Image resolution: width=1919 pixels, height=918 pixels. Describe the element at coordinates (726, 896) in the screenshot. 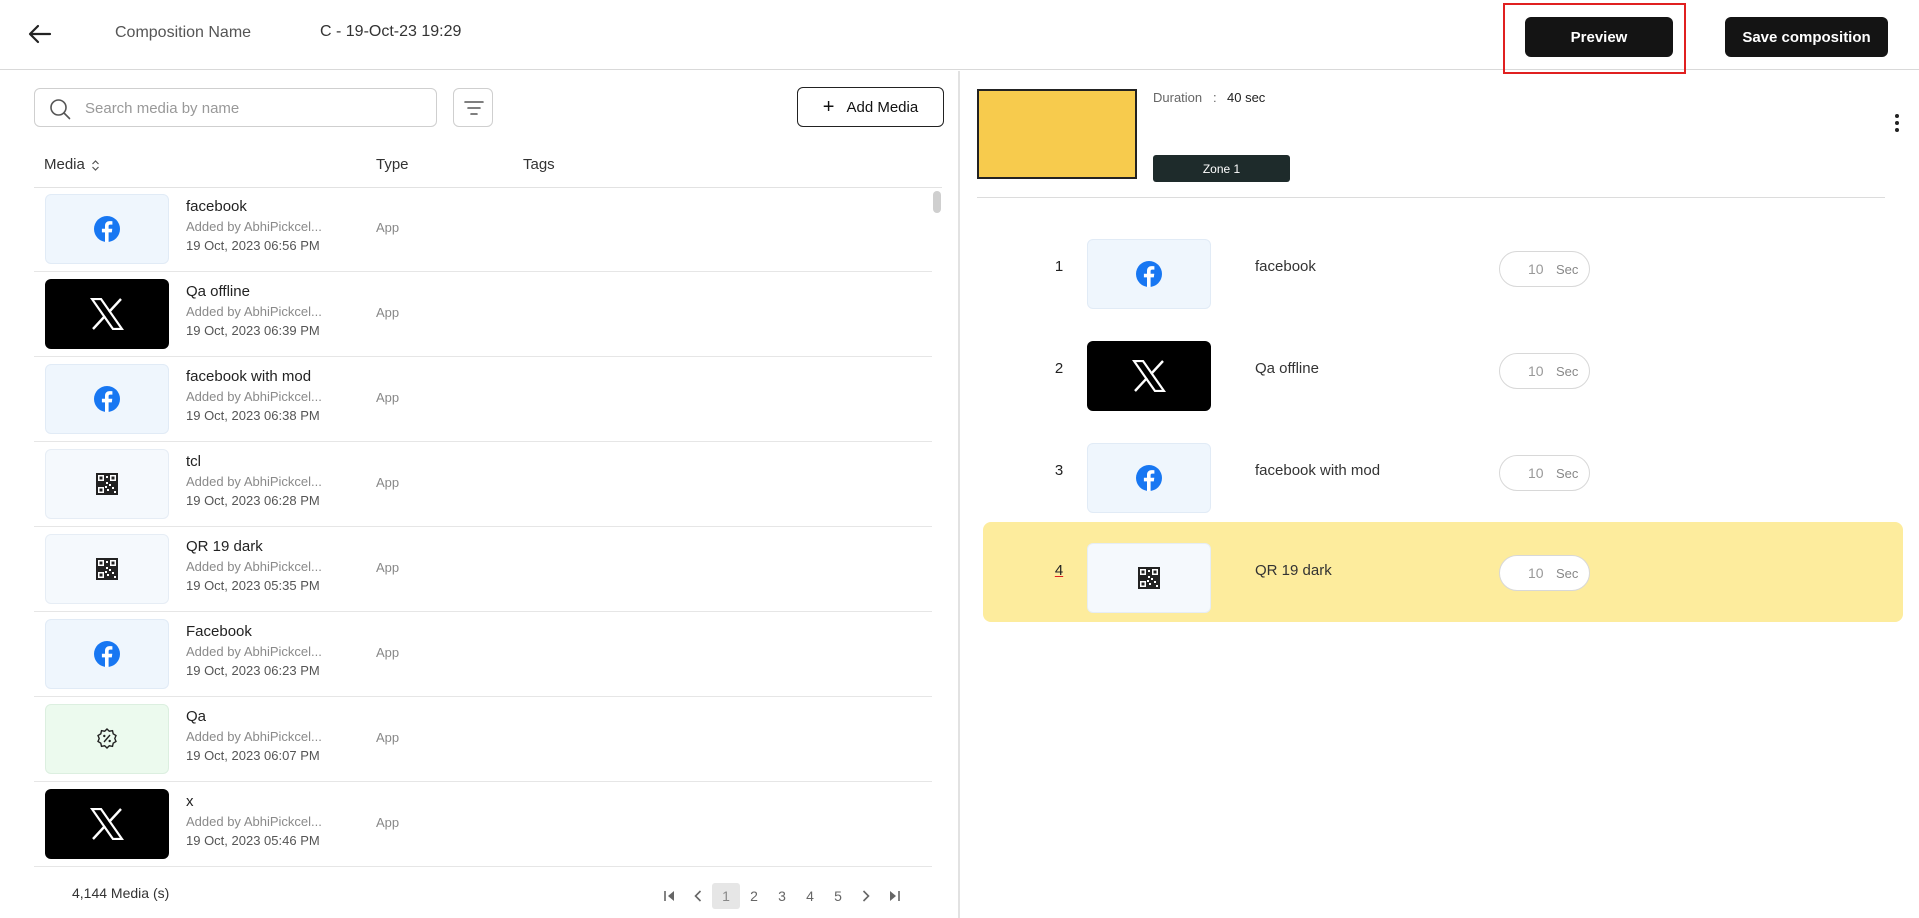

I see `page-number-current: 1` at that location.